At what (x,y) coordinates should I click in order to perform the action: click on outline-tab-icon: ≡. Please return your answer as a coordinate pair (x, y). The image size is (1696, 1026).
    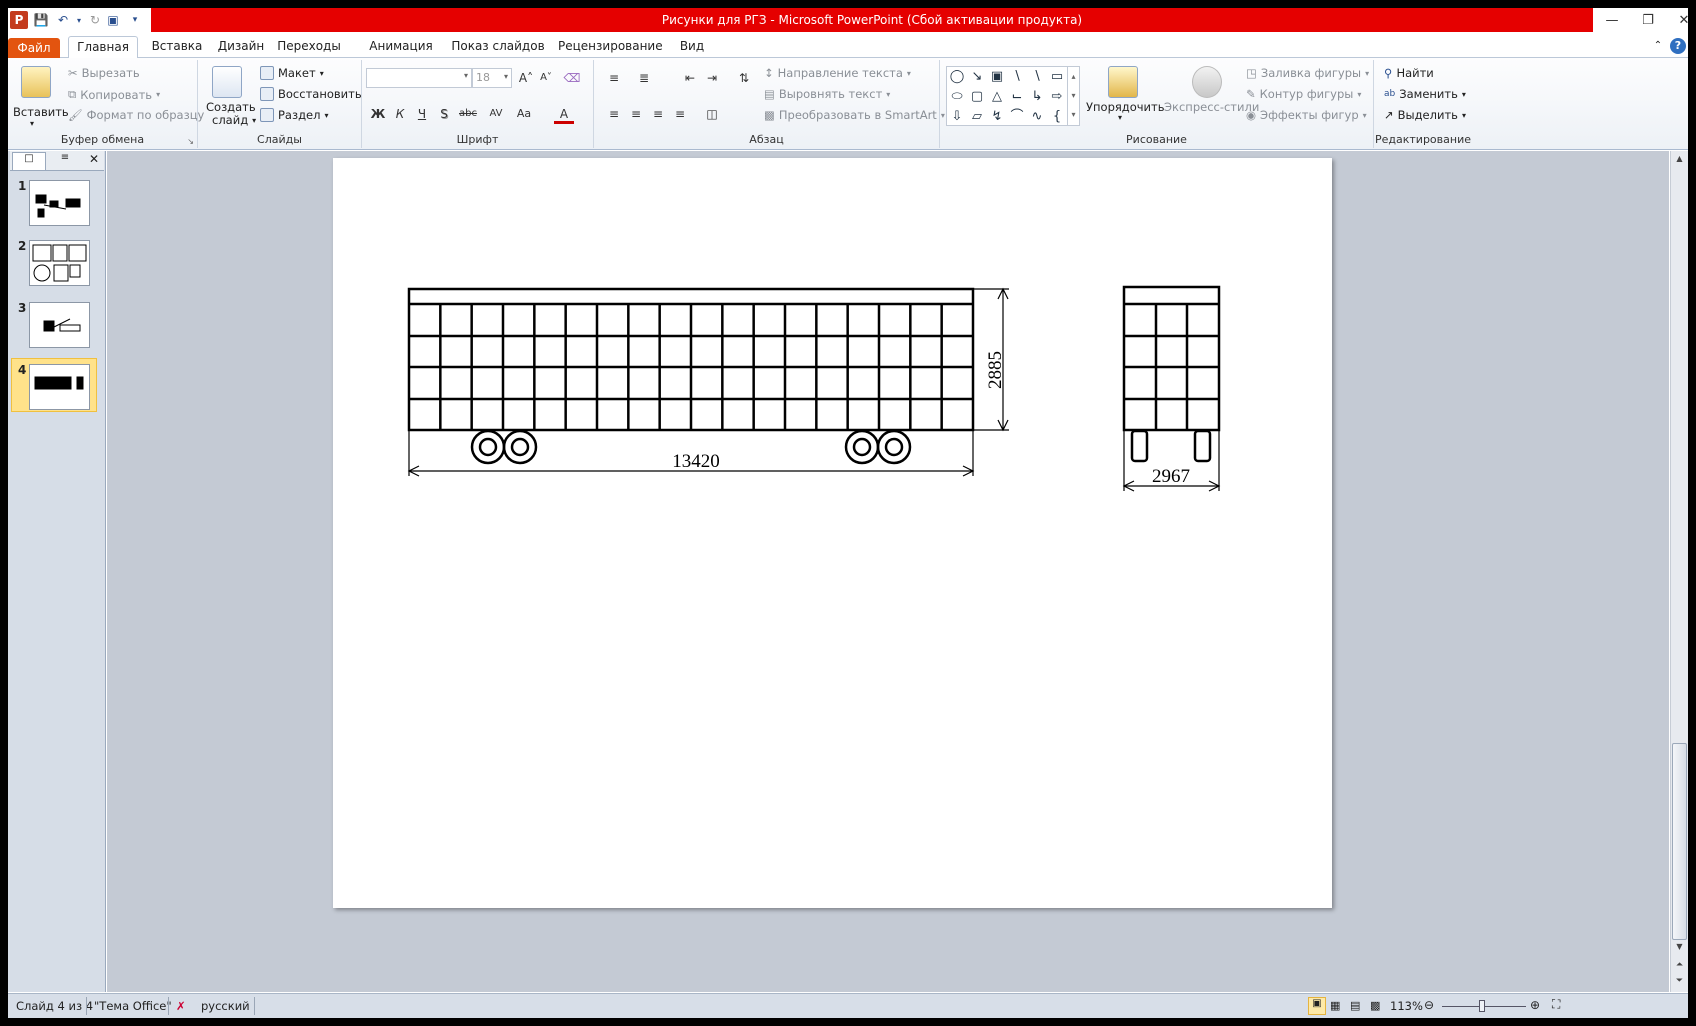
    Looking at the image, I should click on (65, 161).